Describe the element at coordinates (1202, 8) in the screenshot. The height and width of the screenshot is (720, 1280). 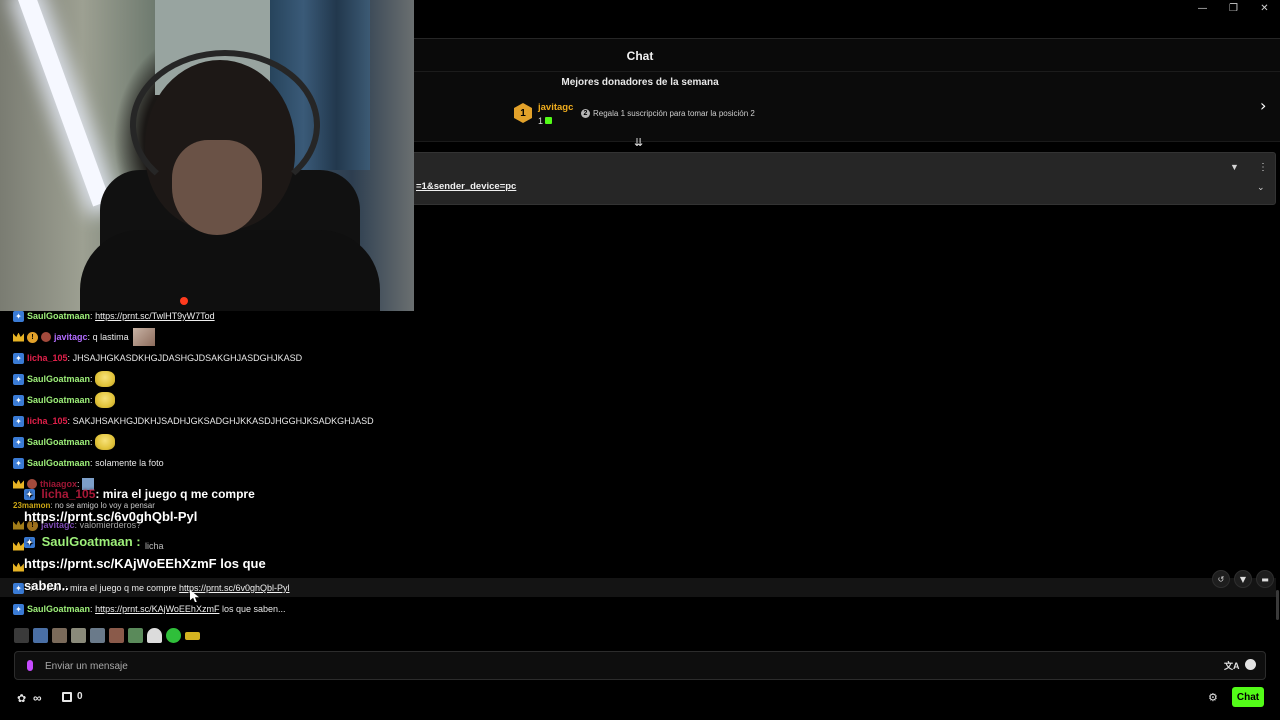
I see `minimize-icon: —` at that location.